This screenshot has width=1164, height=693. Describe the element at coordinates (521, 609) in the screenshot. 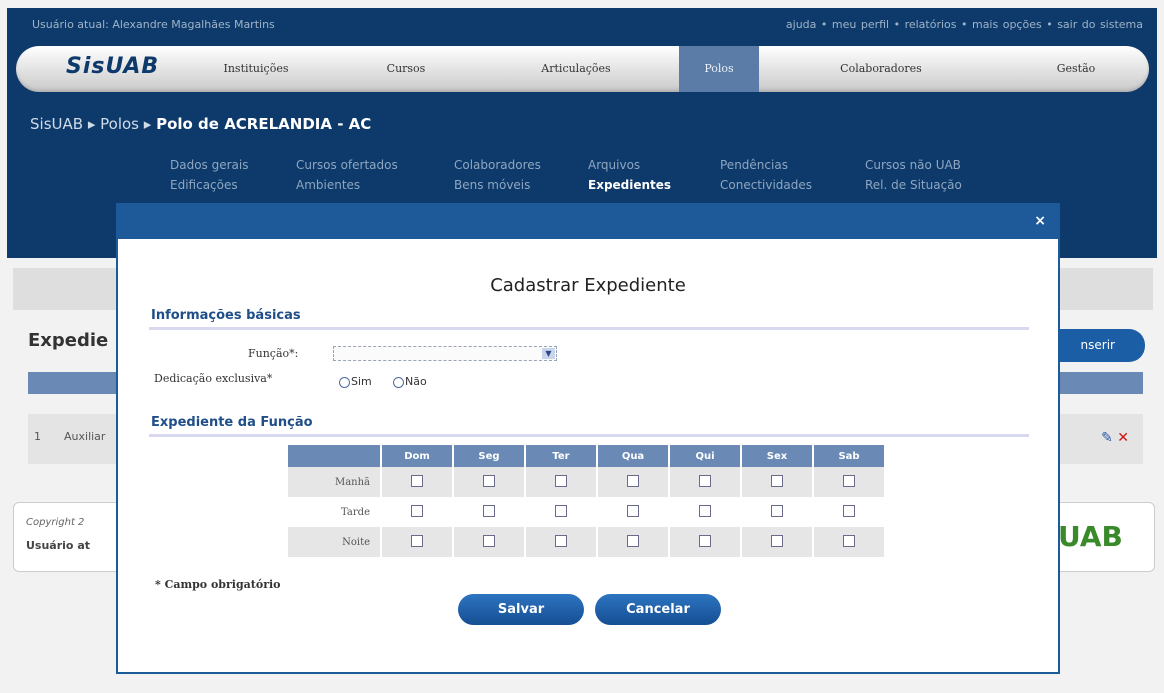

I see `save-button: Salvar` at that location.